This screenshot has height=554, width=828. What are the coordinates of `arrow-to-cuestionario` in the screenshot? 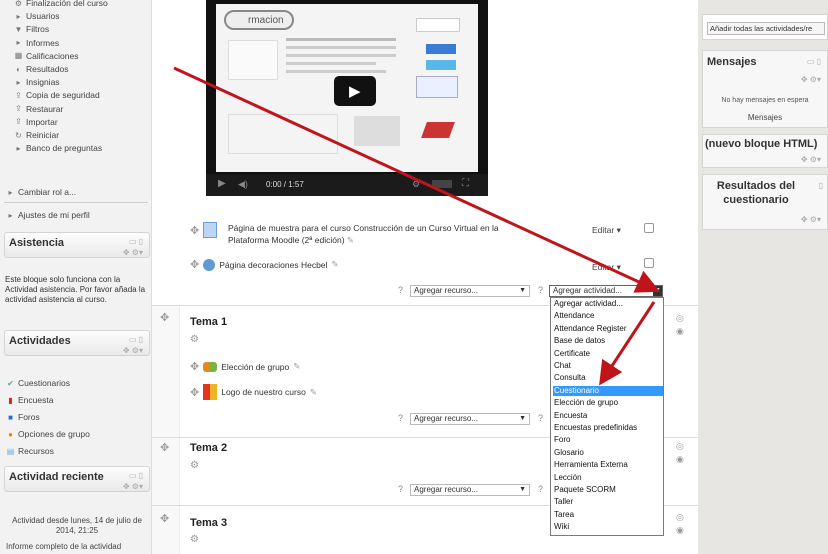 It's located at (627, 343).